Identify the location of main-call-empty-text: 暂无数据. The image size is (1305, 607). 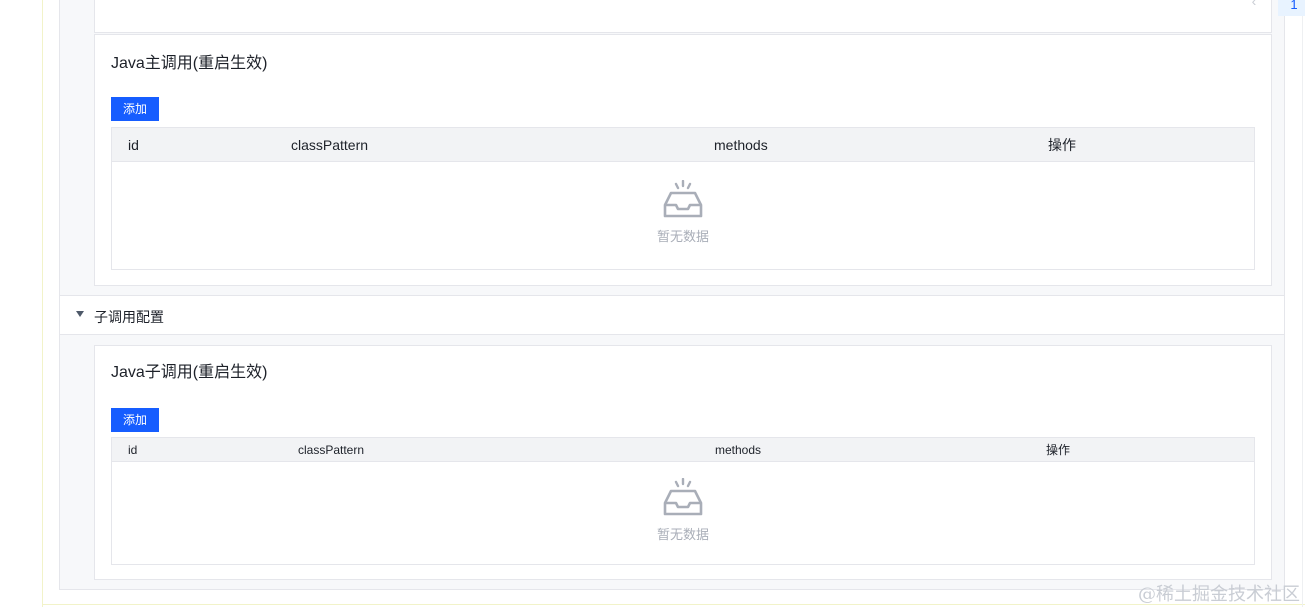
(682, 236).